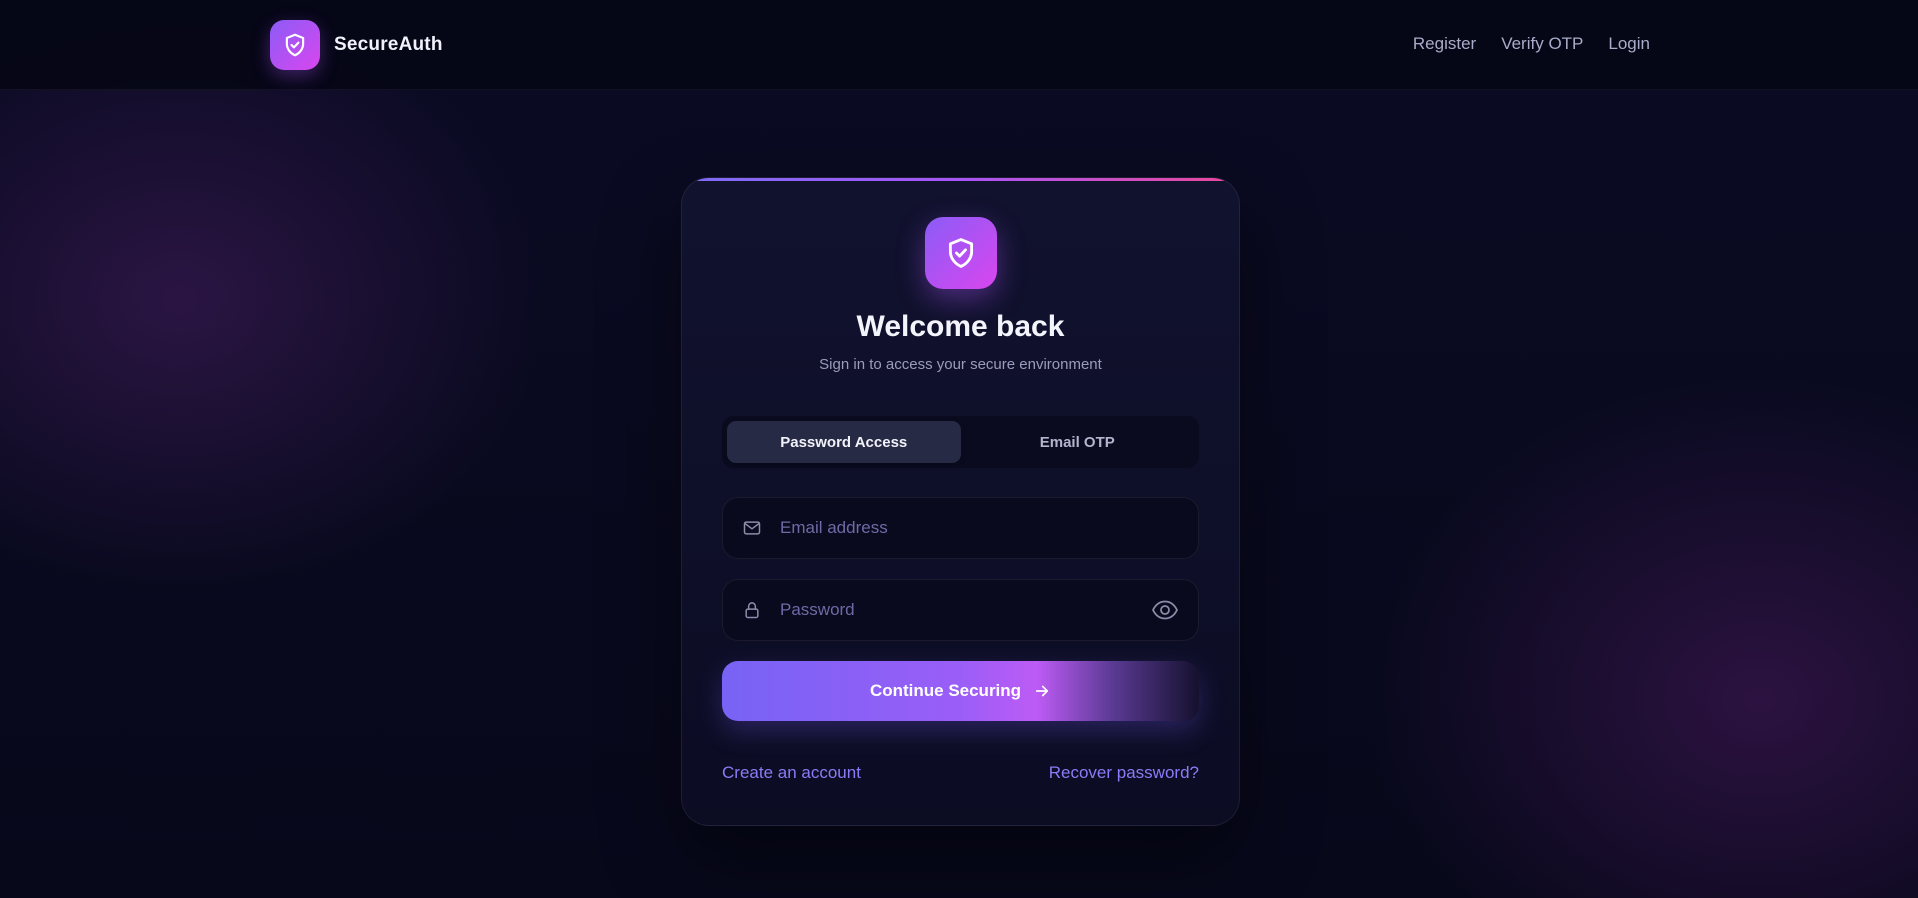 The height and width of the screenshot is (898, 1918). Describe the element at coordinates (844, 442) in the screenshot. I see `tab-password-access: Password Access` at that location.